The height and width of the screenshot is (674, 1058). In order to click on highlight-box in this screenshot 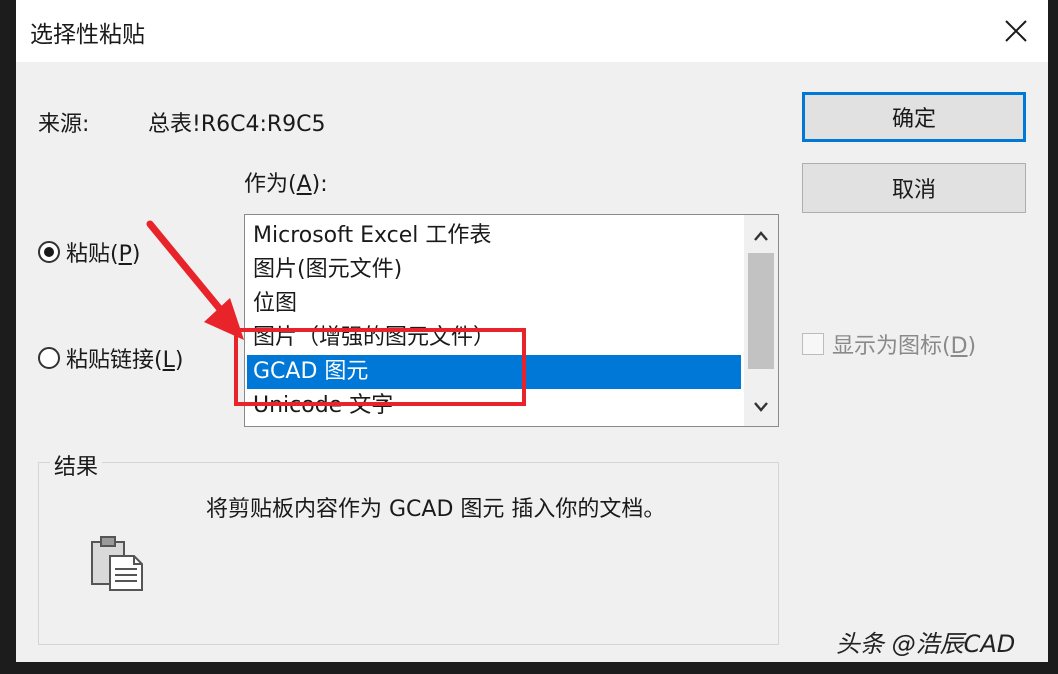, I will do `click(380, 367)`.